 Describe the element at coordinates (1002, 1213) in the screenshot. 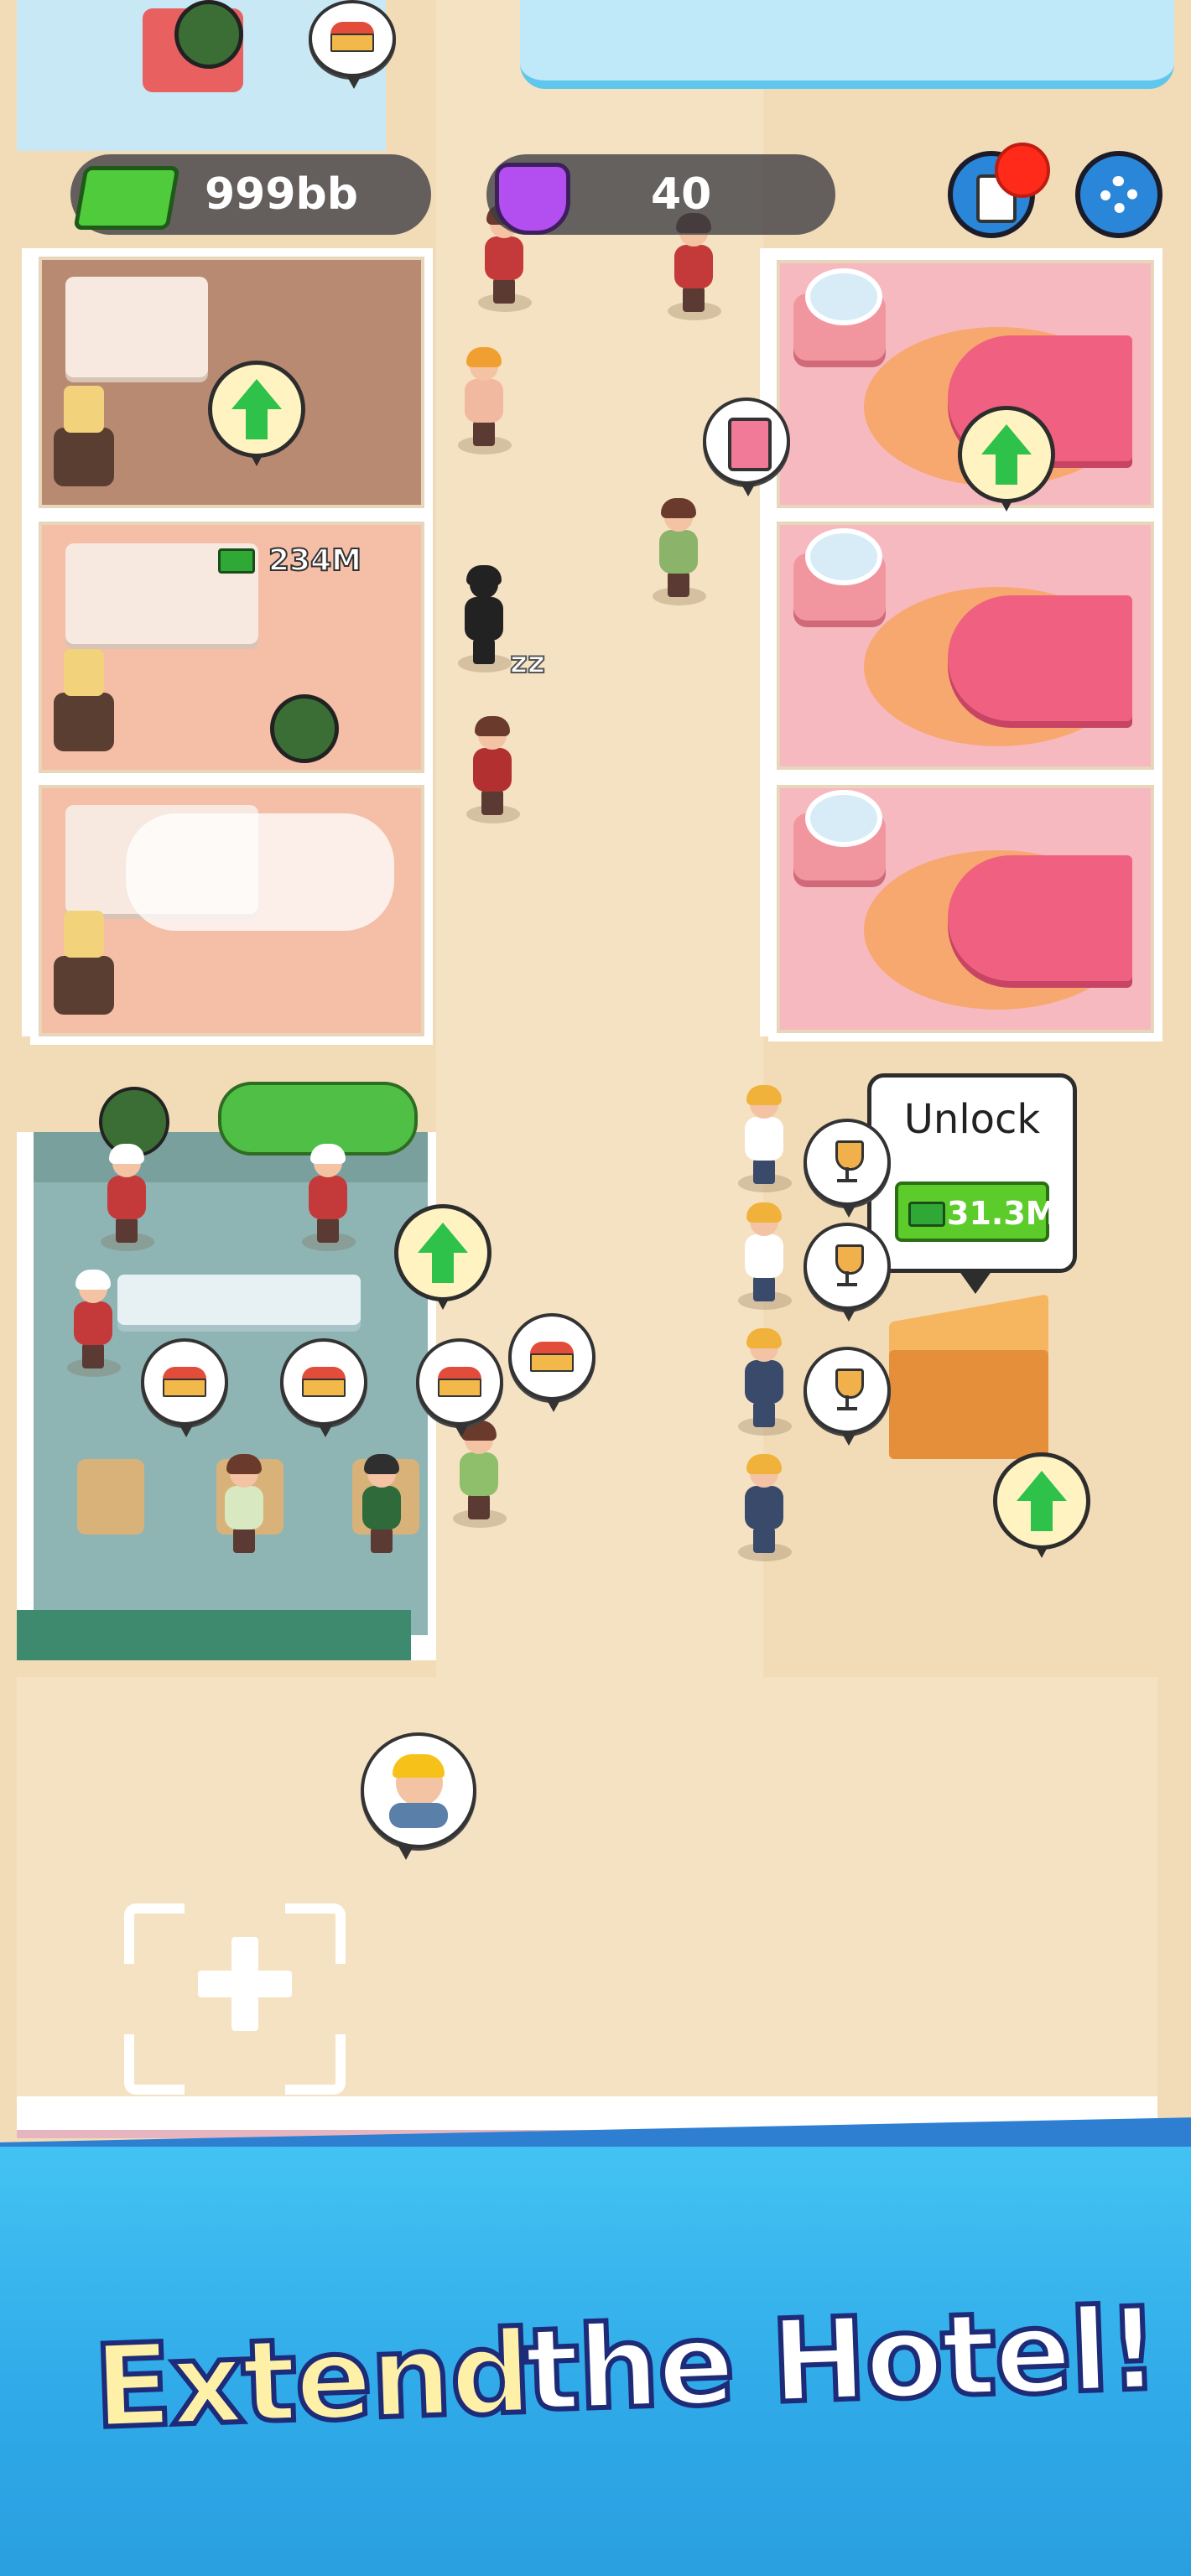

I see `unlock-price-value: 31.3M` at that location.